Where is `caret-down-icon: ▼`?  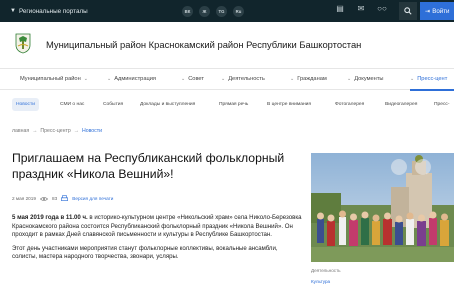
caret-down-icon: ▼ is located at coordinates (13, 11).